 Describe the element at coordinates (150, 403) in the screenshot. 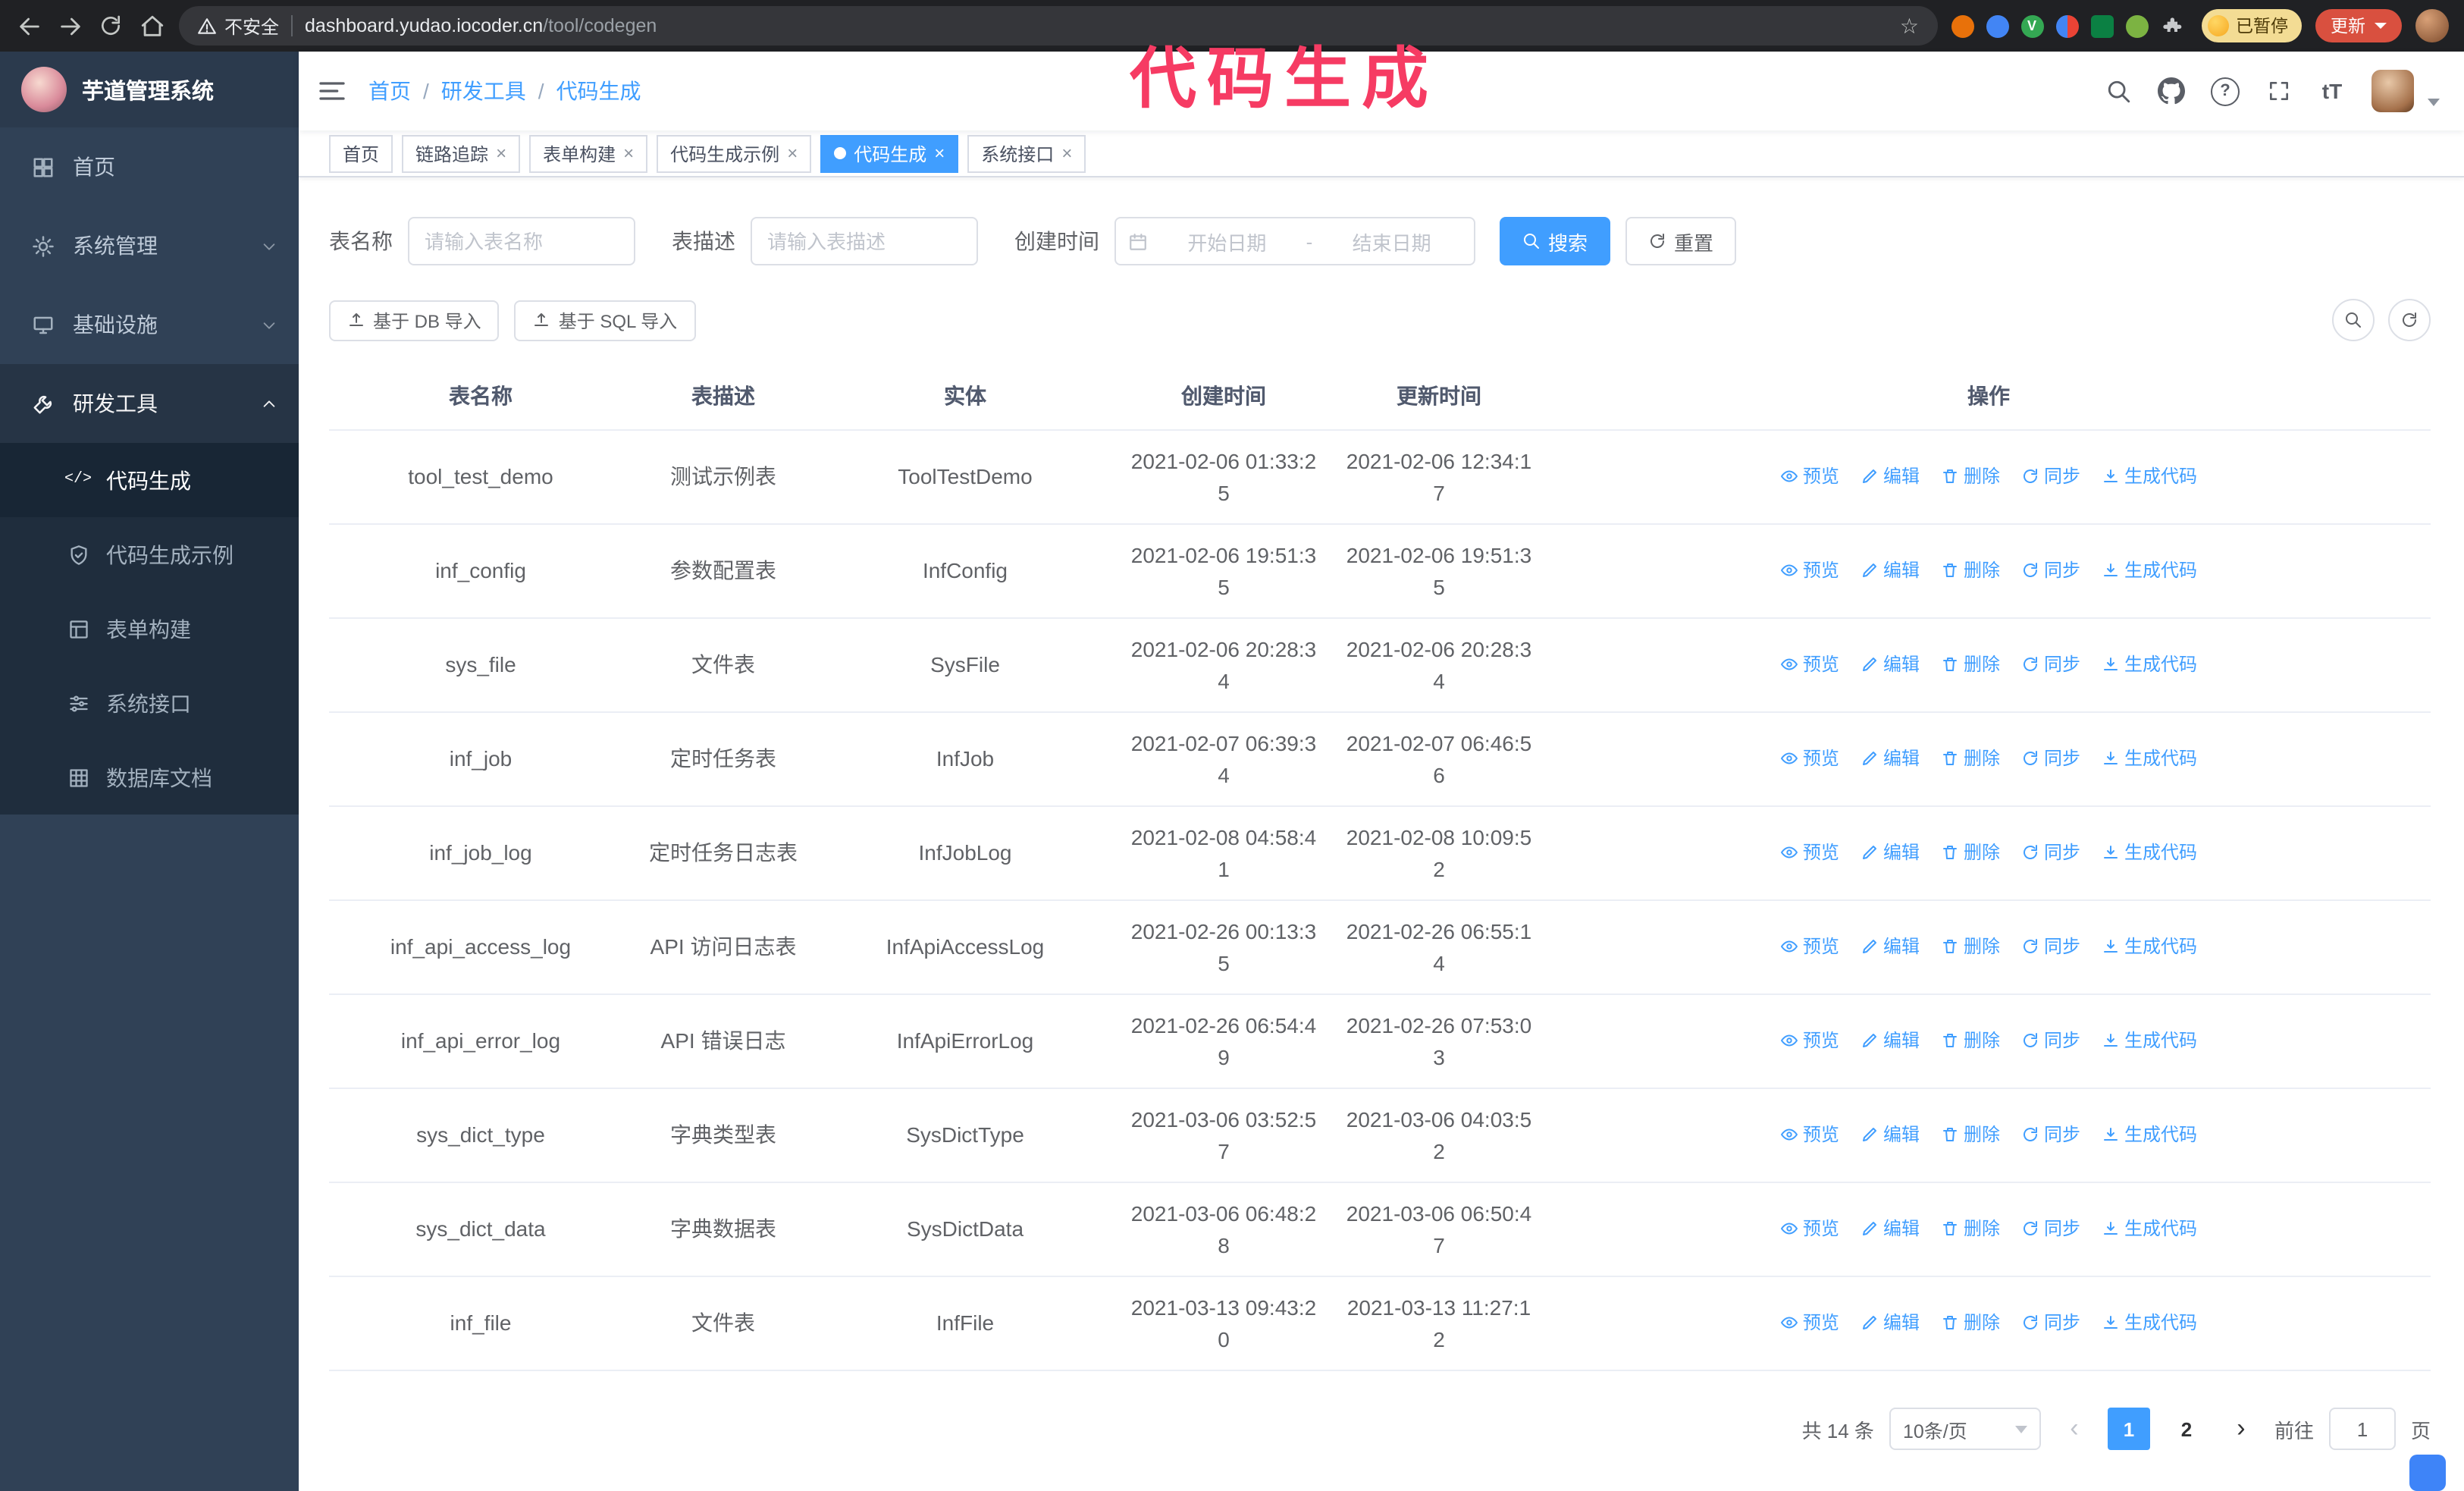

I see `sidebar-item-dev-tools: 研发工具` at that location.